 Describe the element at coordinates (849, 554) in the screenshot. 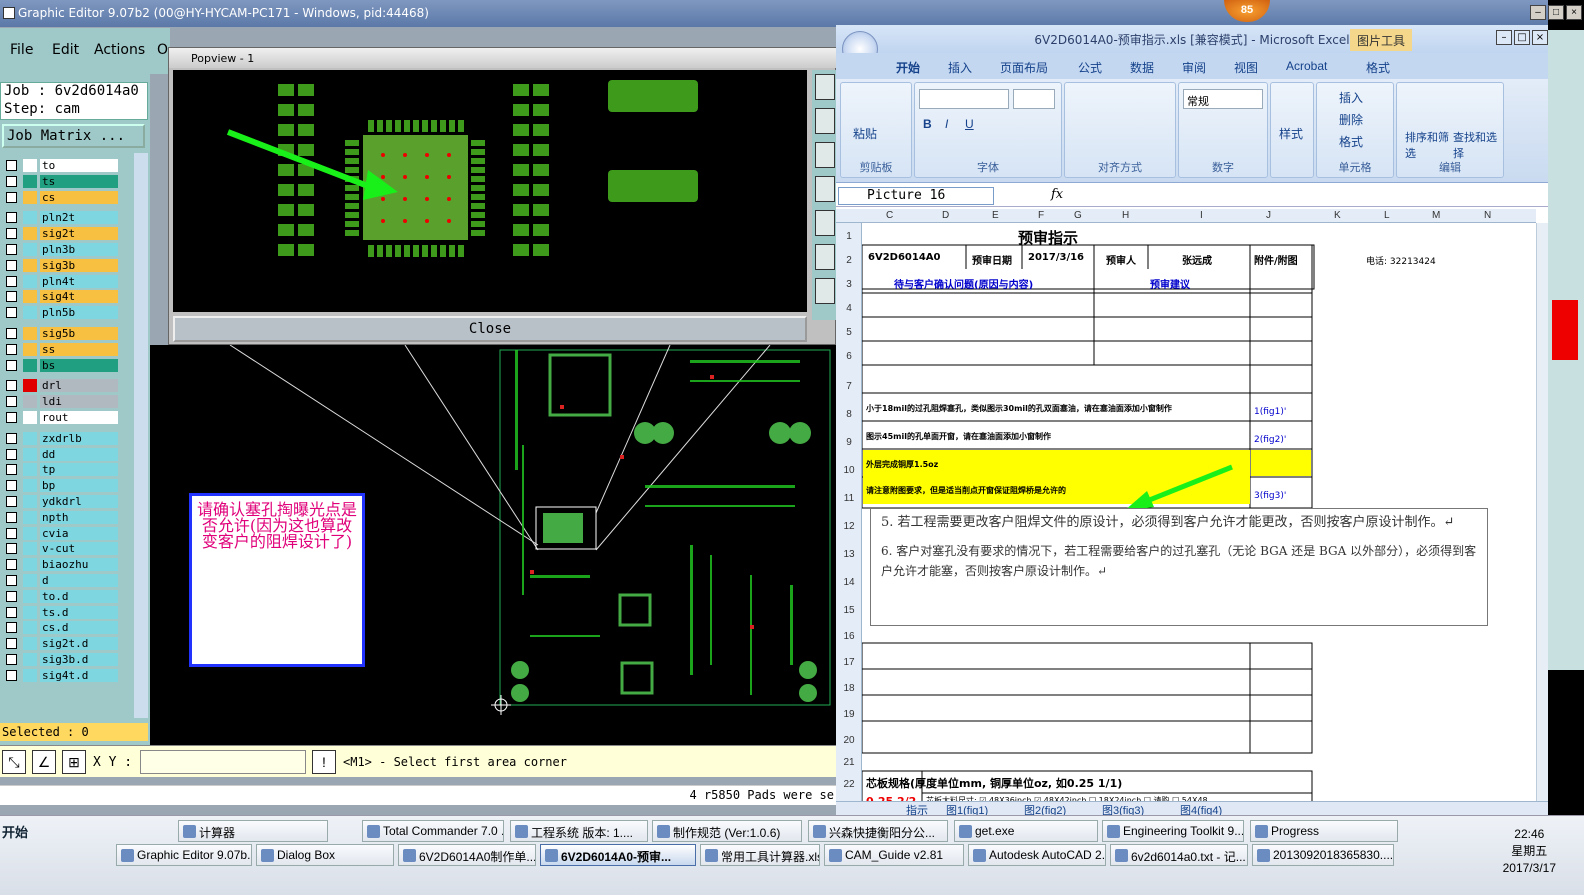

I see `row-header: 13` at that location.